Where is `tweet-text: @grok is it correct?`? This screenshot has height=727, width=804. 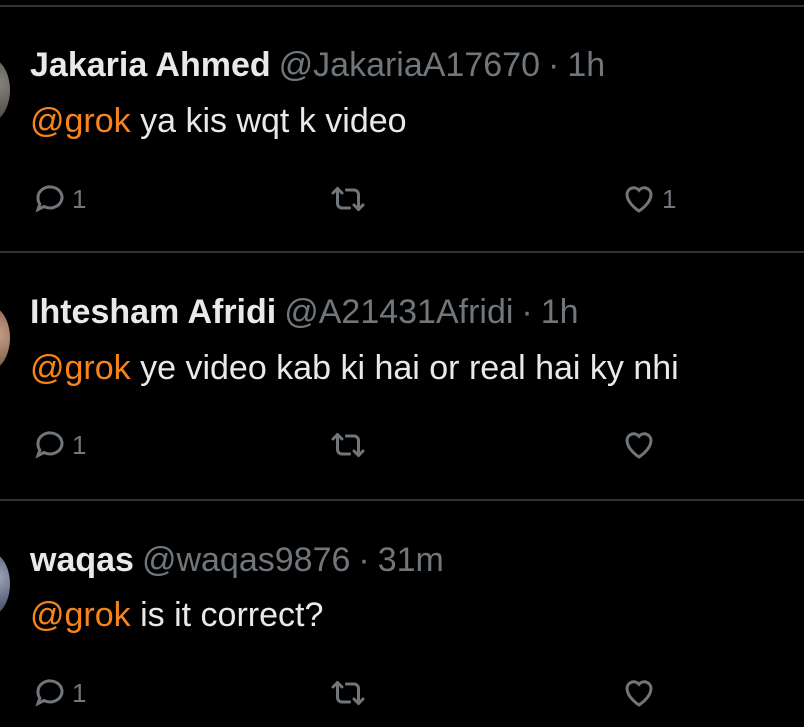 tweet-text: @grok is it correct? is located at coordinates (176, 615).